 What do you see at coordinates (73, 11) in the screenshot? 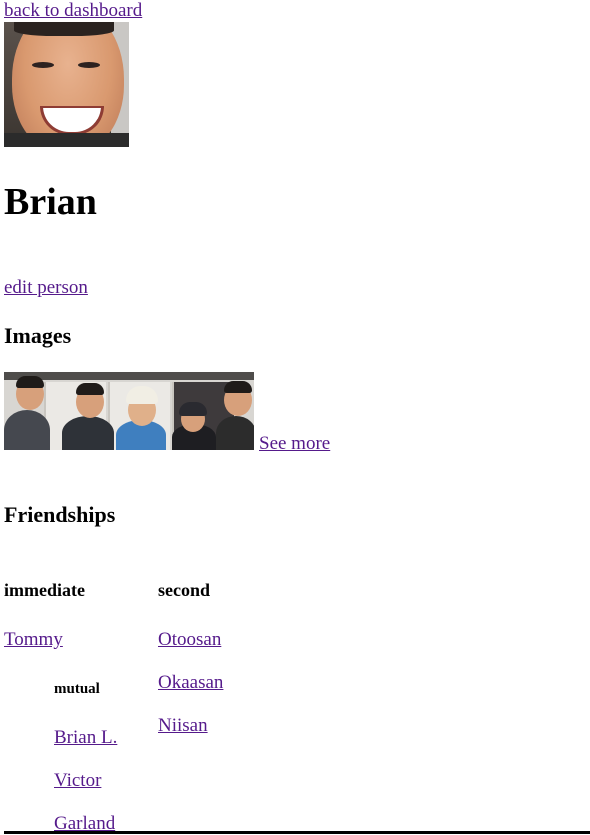
I see `back-to-dashboard-link: back to dashboard` at bounding box center [73, 11].